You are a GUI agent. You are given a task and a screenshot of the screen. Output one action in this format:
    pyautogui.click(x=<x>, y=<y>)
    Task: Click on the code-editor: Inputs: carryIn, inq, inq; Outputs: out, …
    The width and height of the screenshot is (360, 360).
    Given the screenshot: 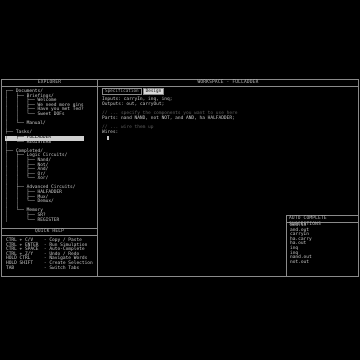 What is the action you would take?
    pyautogui.click(x=169, y=119)
    